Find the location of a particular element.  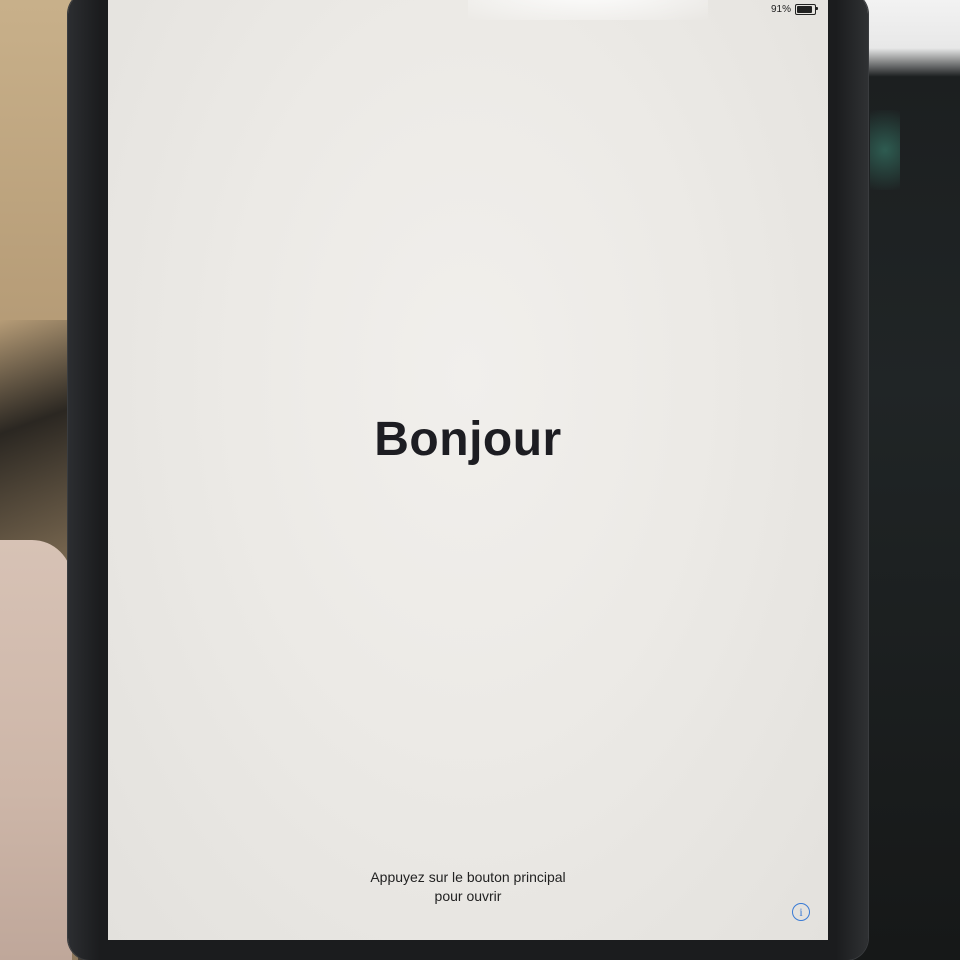

unlock-prompt-line1: Appuyez sur le bouton principal is located at coordinates (468, 877).